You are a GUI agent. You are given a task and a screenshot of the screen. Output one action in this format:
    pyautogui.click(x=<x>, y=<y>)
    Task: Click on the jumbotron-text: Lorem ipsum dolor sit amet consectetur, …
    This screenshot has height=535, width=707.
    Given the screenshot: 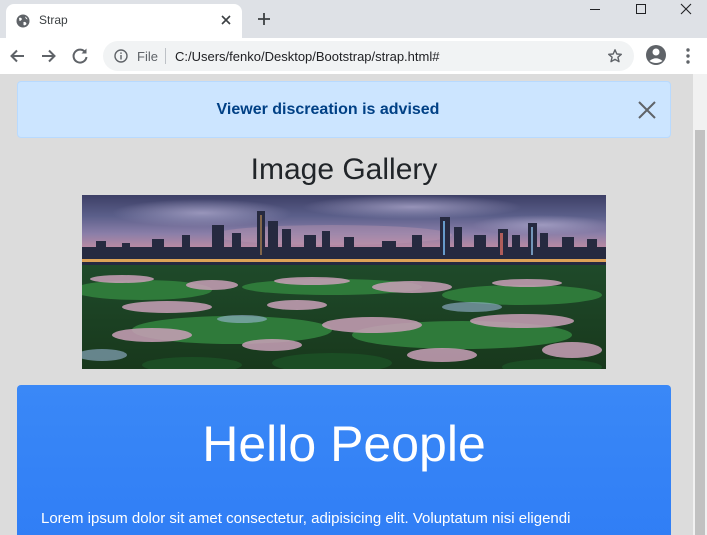 What is the action you would take?
    pyautogui.click(x=306, y=518)
    